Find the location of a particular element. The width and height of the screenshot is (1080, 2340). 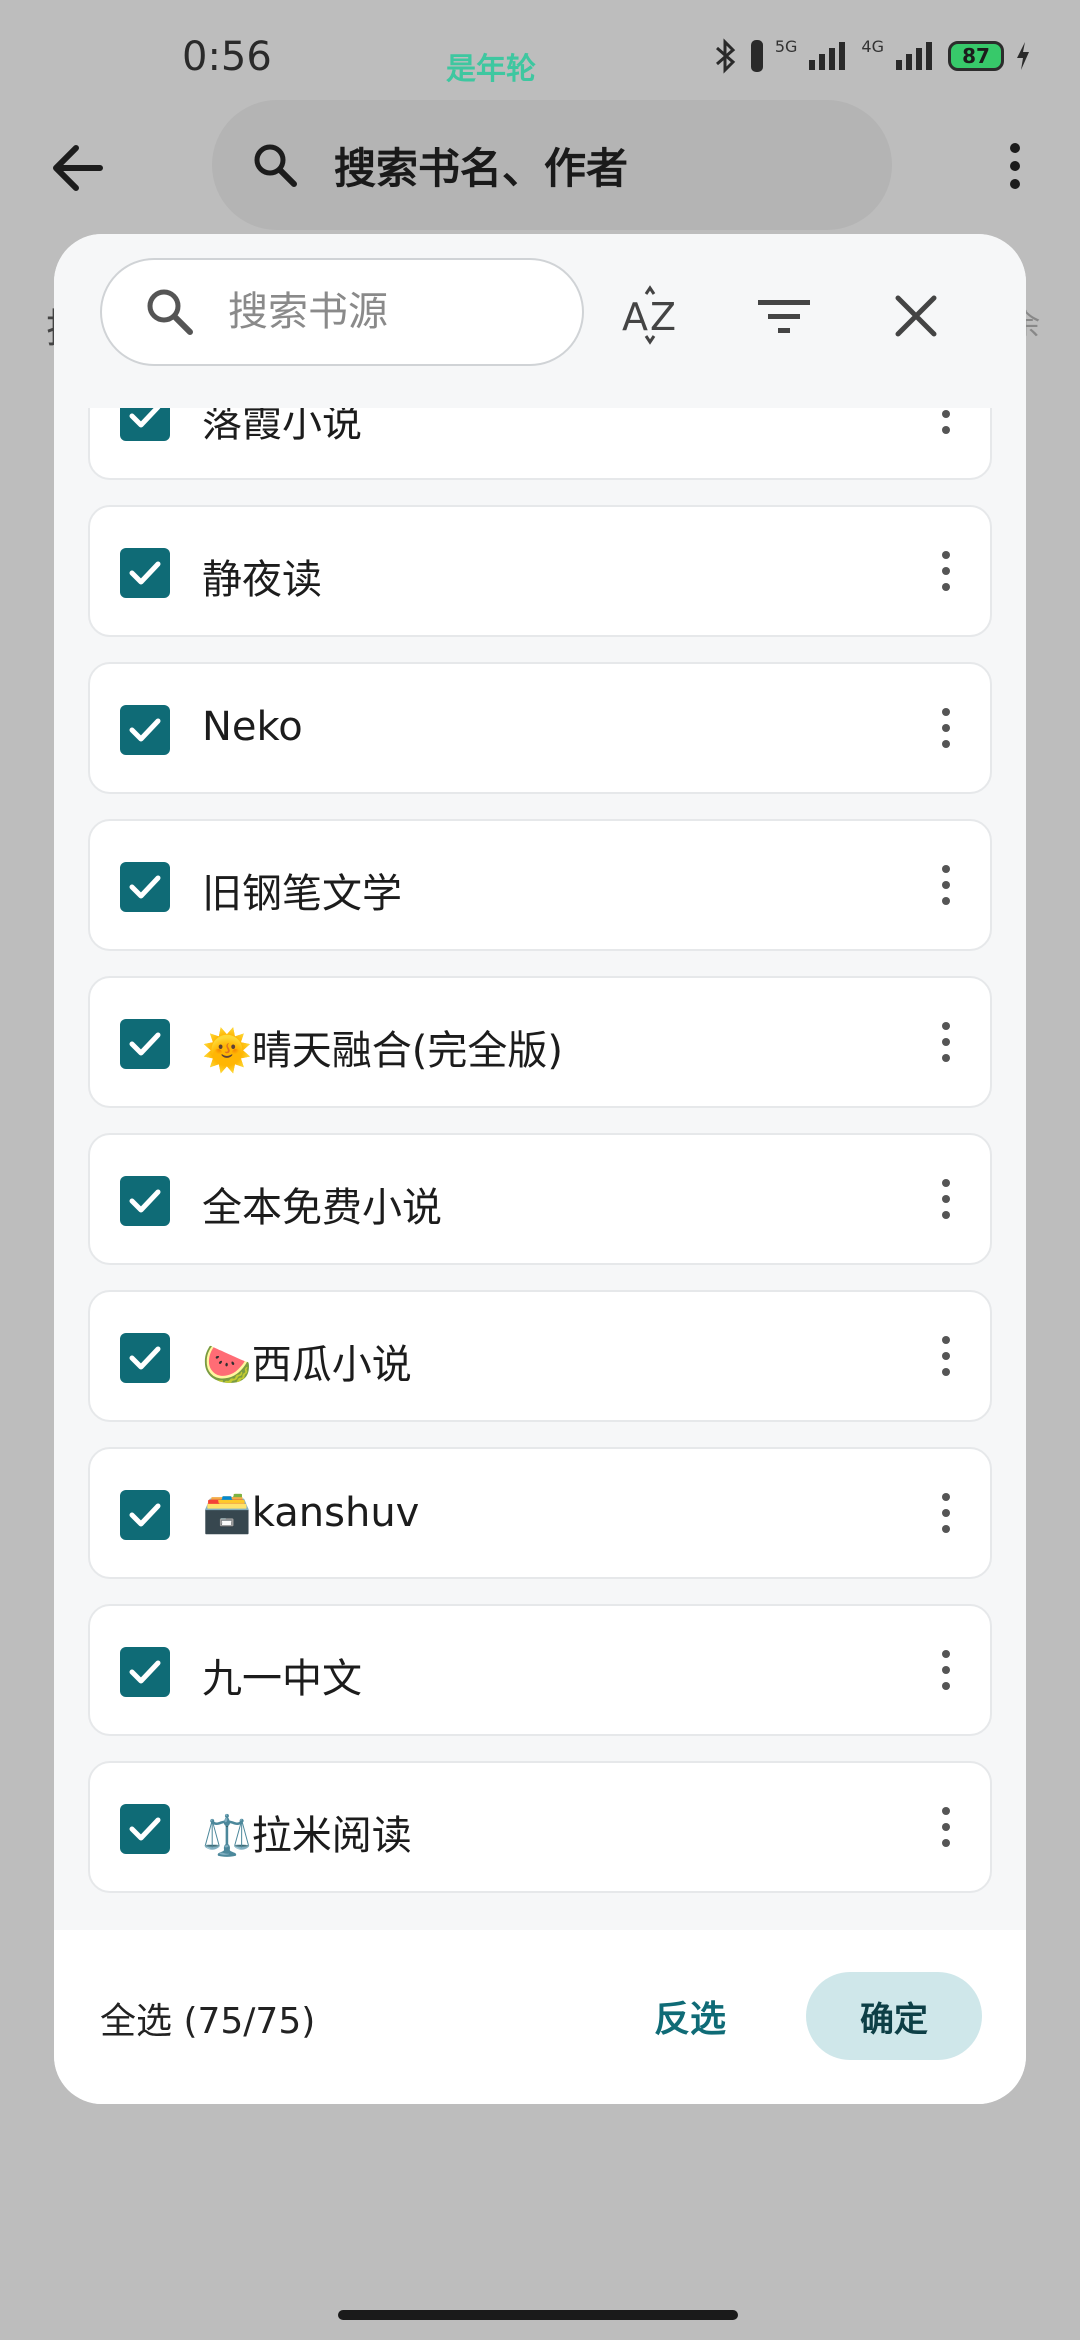

vibrate-icon is located at coordinates (756, 56).